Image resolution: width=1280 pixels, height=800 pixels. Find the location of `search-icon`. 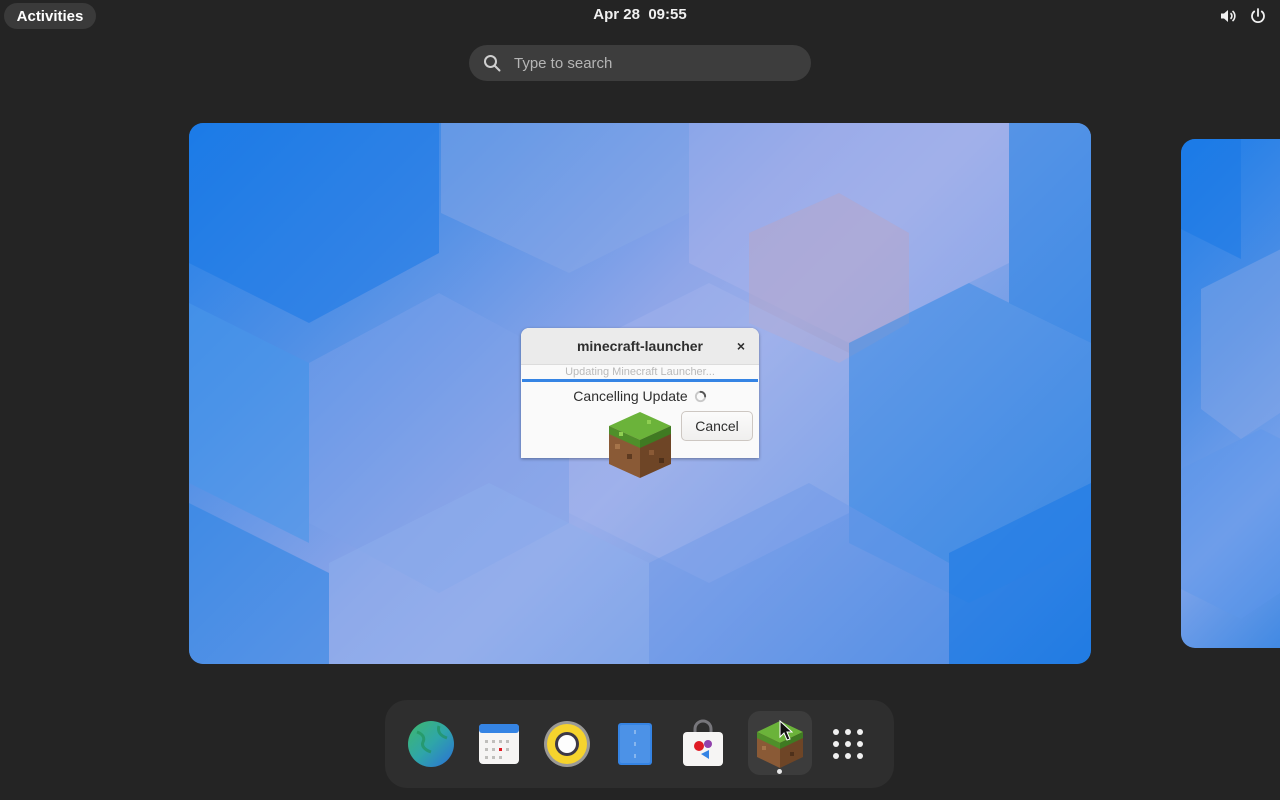

search-icon is located at coordinates (492, 63).